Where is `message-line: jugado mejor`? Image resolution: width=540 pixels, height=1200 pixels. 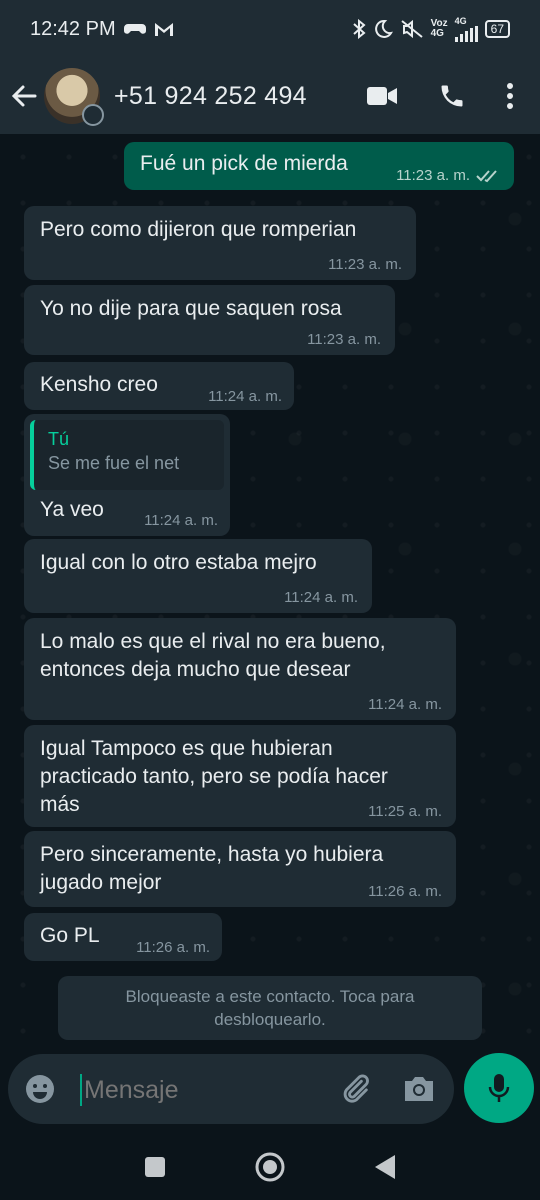 message-line: jugado mejor is located at coordinates (101, 882).